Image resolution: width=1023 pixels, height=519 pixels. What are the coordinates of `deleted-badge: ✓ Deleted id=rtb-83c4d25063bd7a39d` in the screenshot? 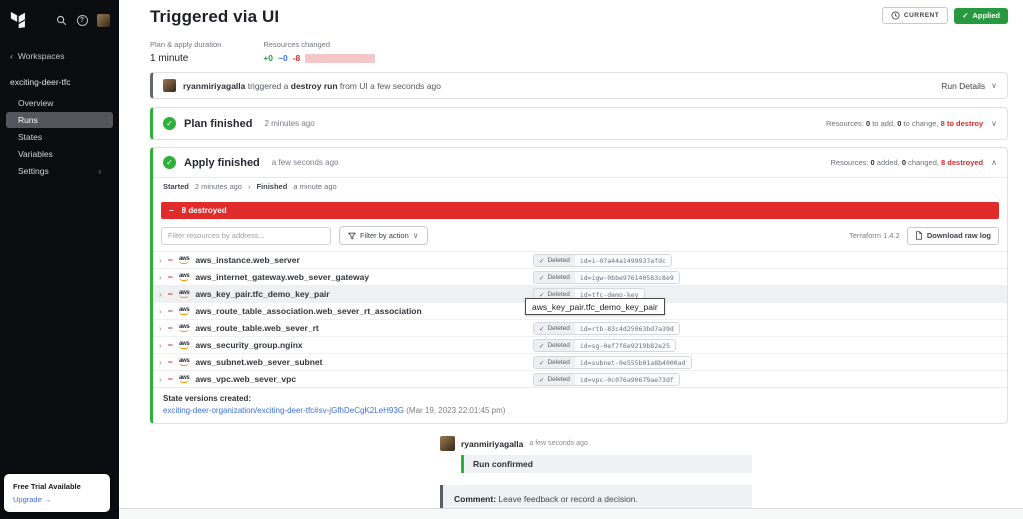 It's located at (606, 328).